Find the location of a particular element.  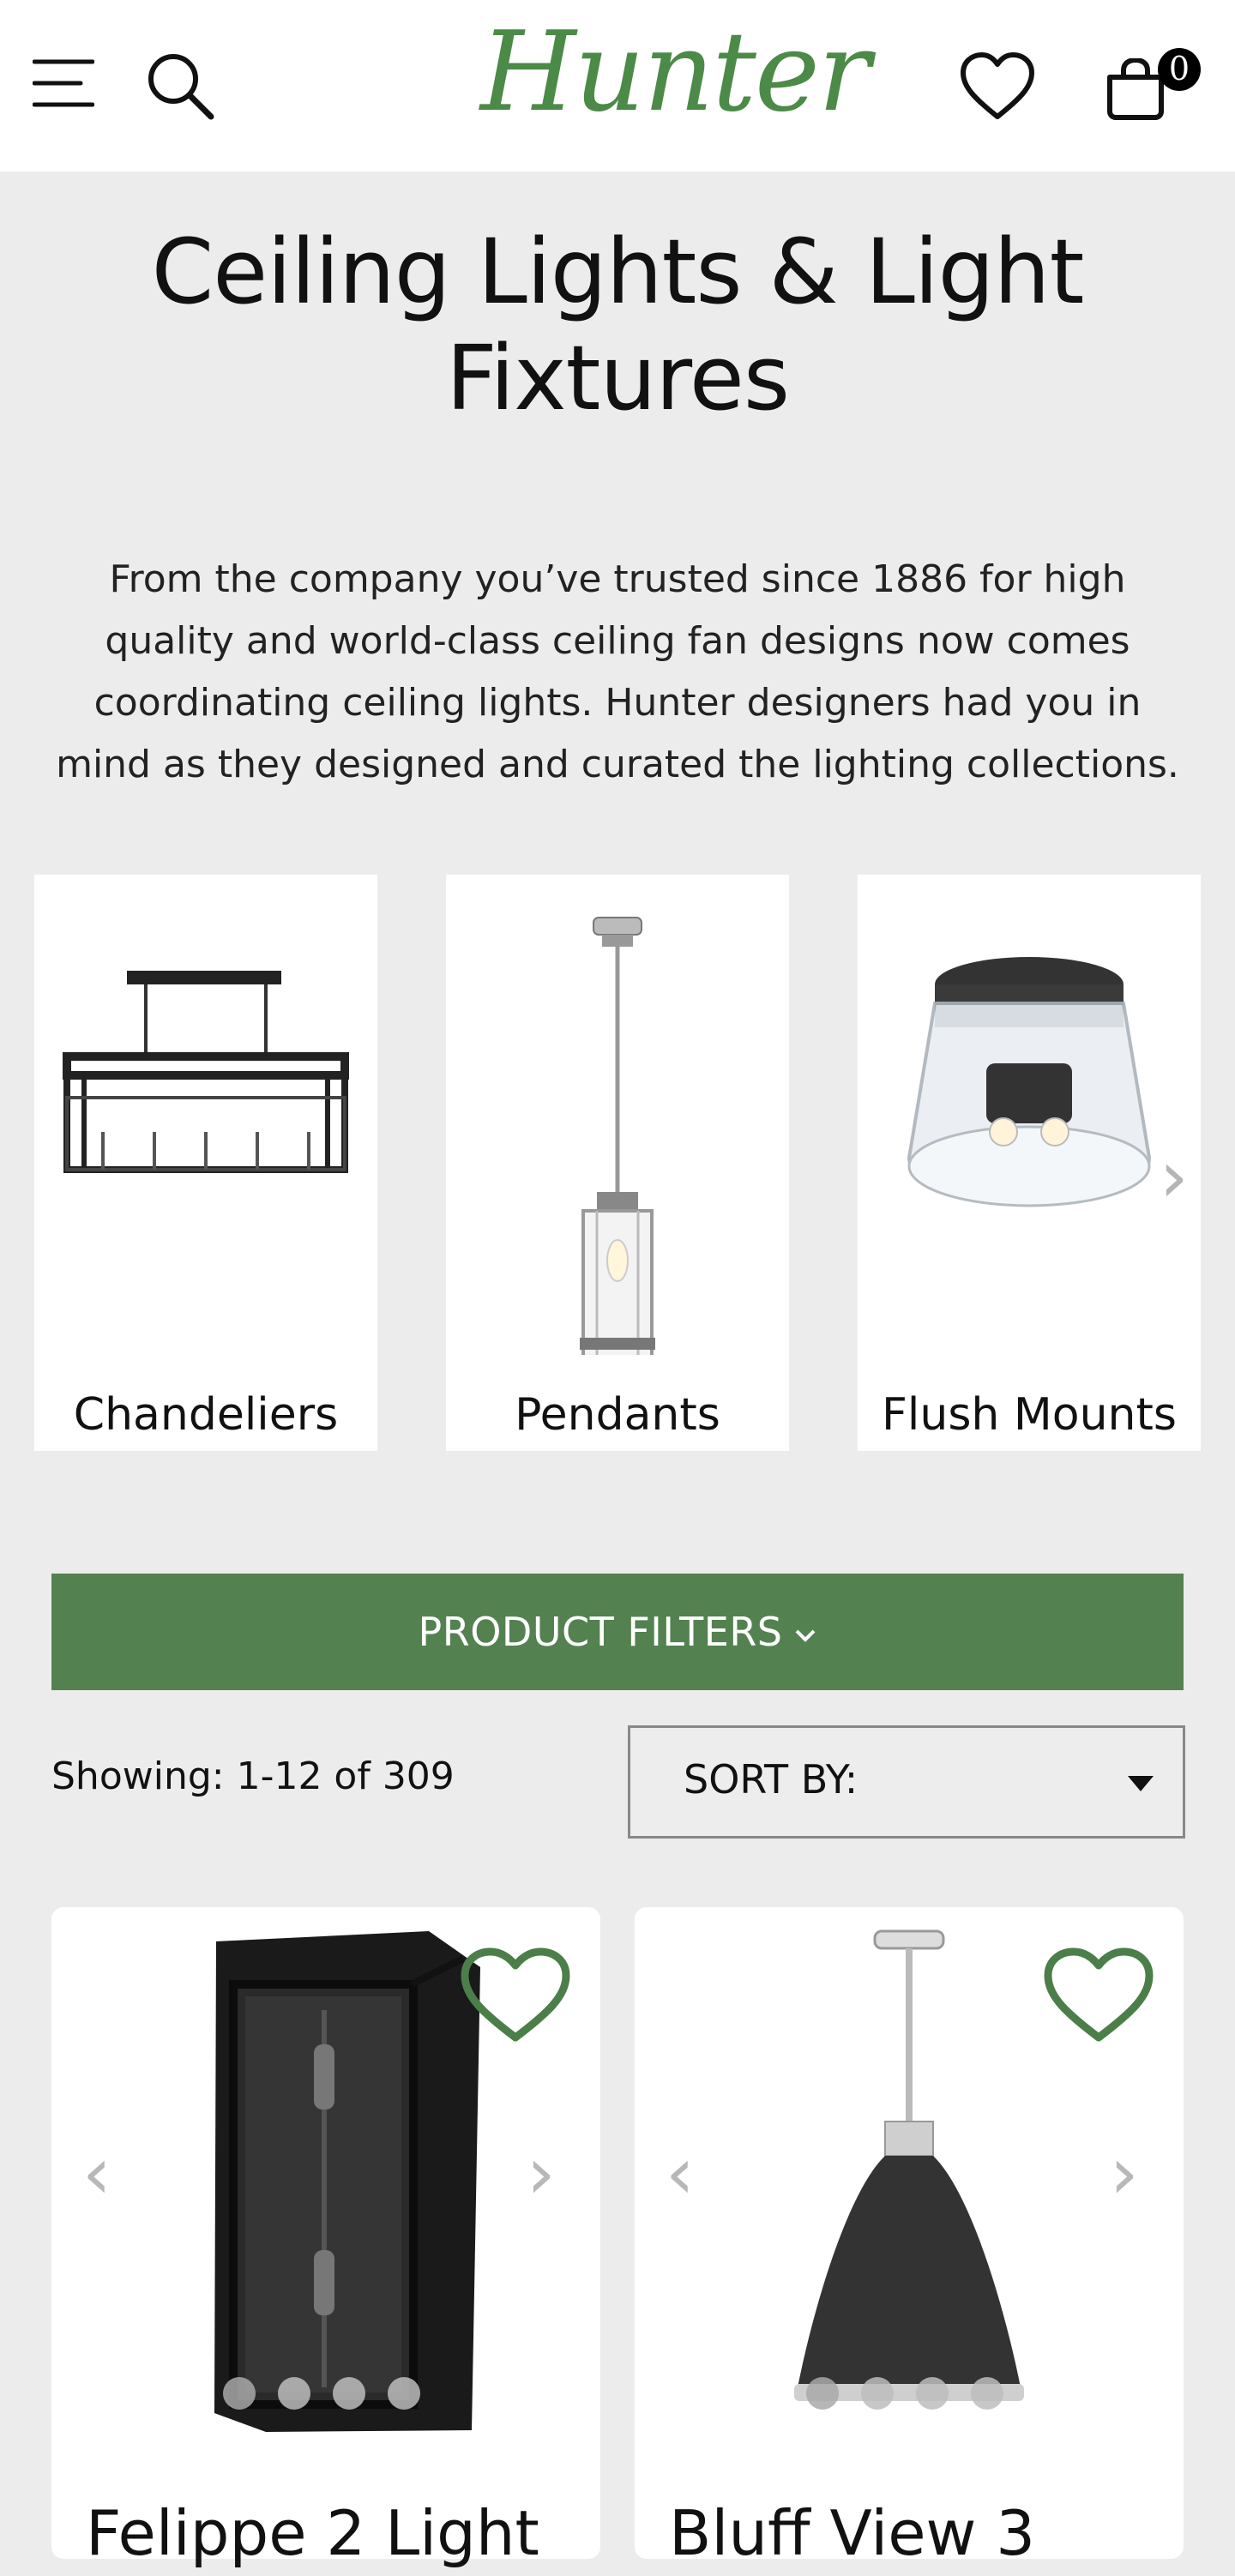

category-next-arrow: › is located at coordinates (1174, 1176).